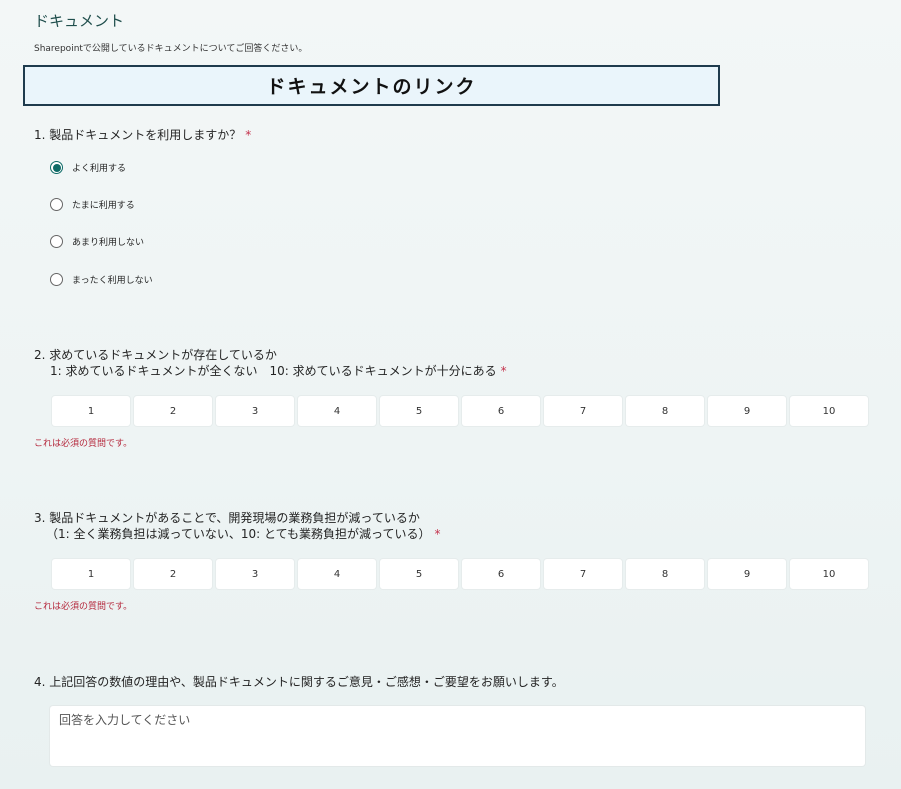 The image size is (901, 789). I want to click on question-1-title: 1. 製品ドキュメントを利用しますか？ *, so click(142, 135).